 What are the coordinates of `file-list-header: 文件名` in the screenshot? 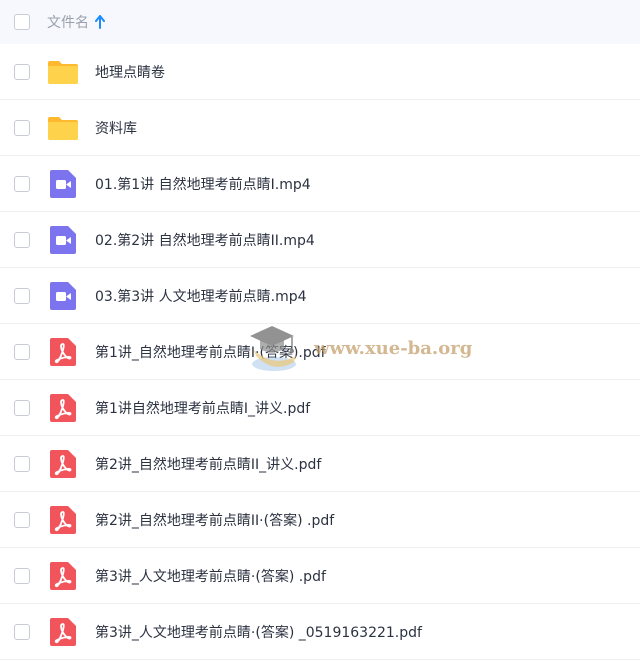 It's located at (320, 22).